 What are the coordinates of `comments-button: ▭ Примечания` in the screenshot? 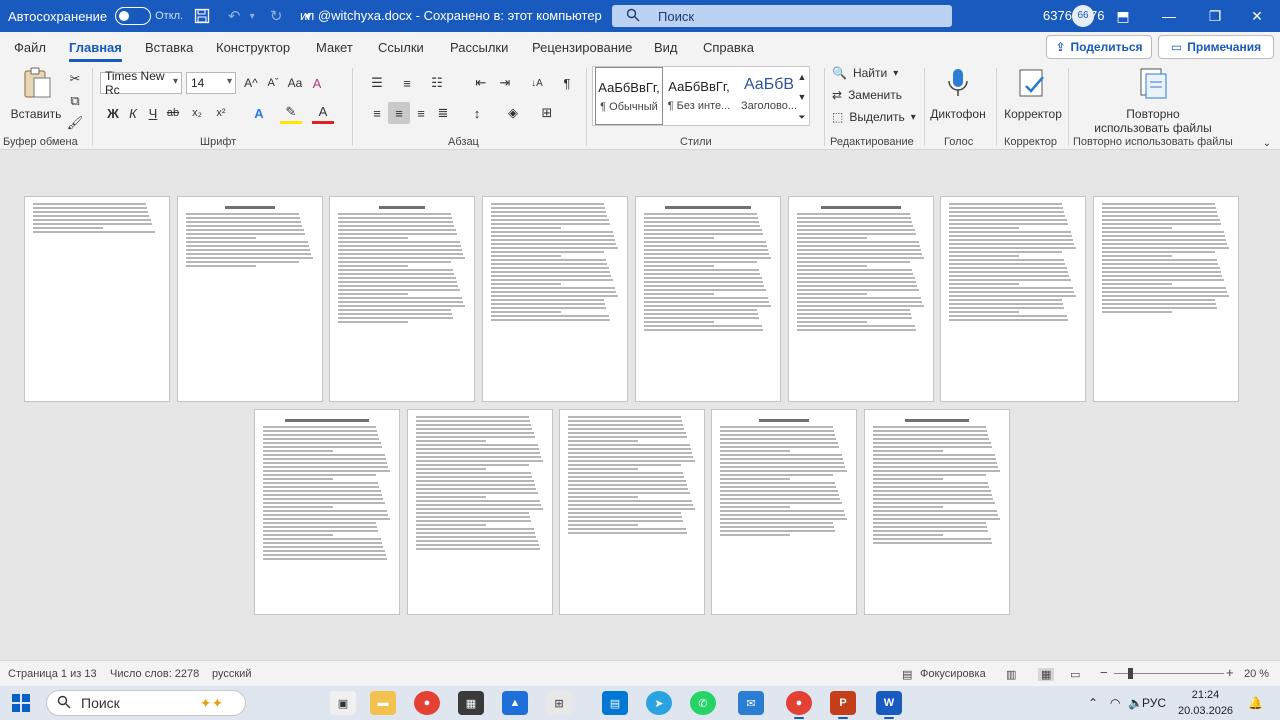 It's located at (1216, 47).